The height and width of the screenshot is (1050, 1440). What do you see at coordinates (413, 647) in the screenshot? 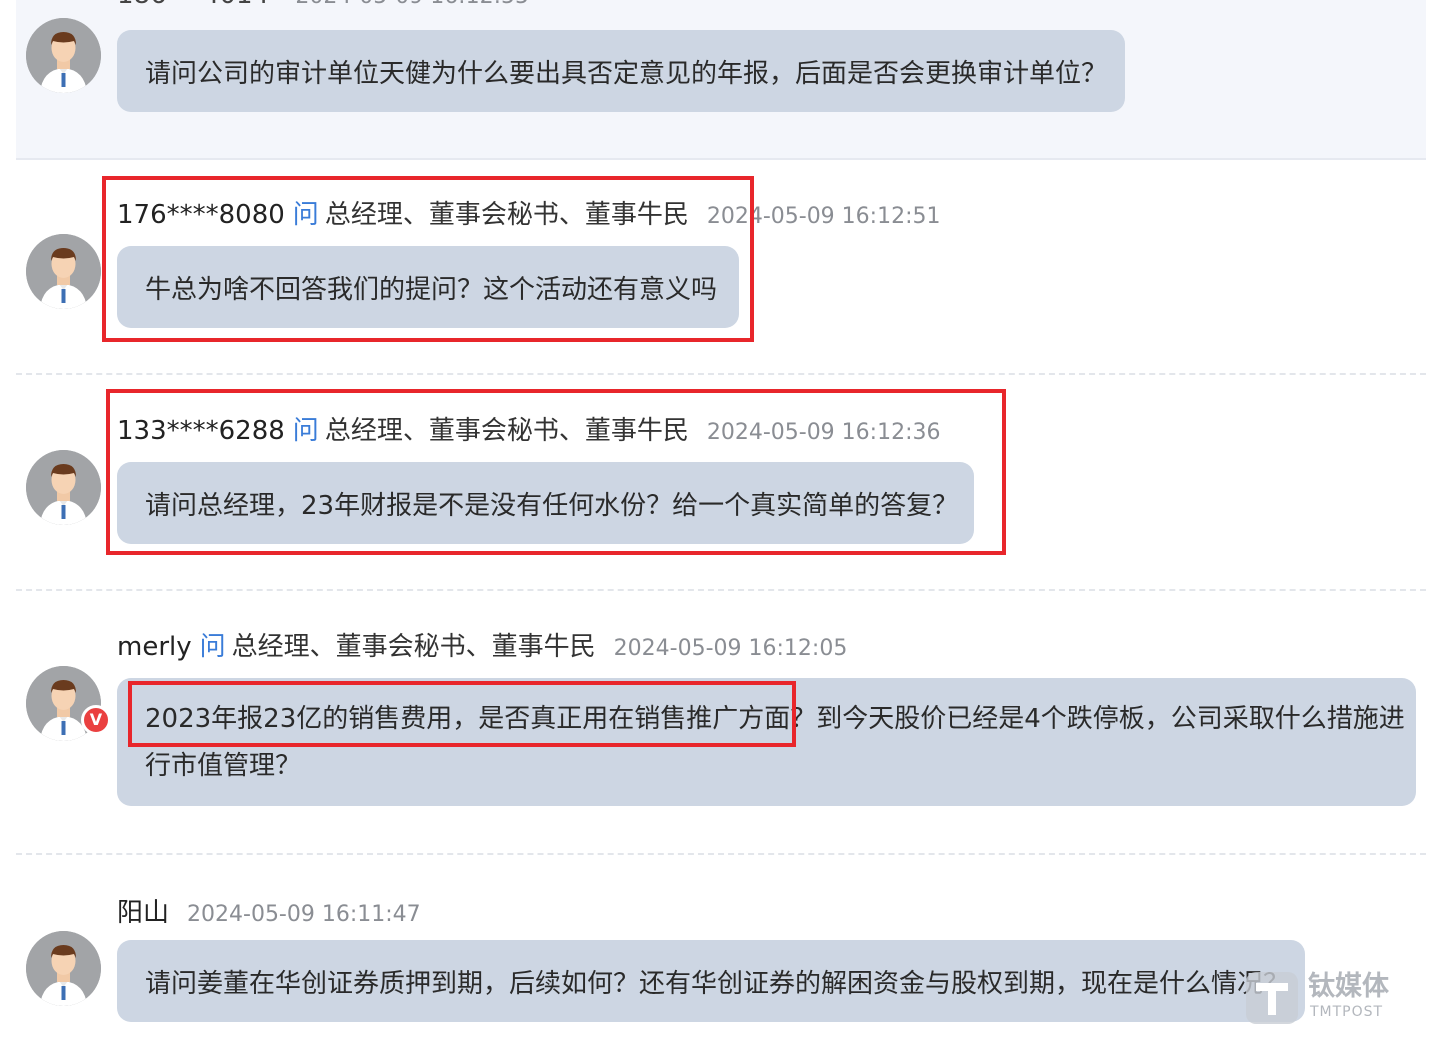
I see `question-targets: 总经理、董事会秘书、董事牛民` at bounding box center [413, 647].